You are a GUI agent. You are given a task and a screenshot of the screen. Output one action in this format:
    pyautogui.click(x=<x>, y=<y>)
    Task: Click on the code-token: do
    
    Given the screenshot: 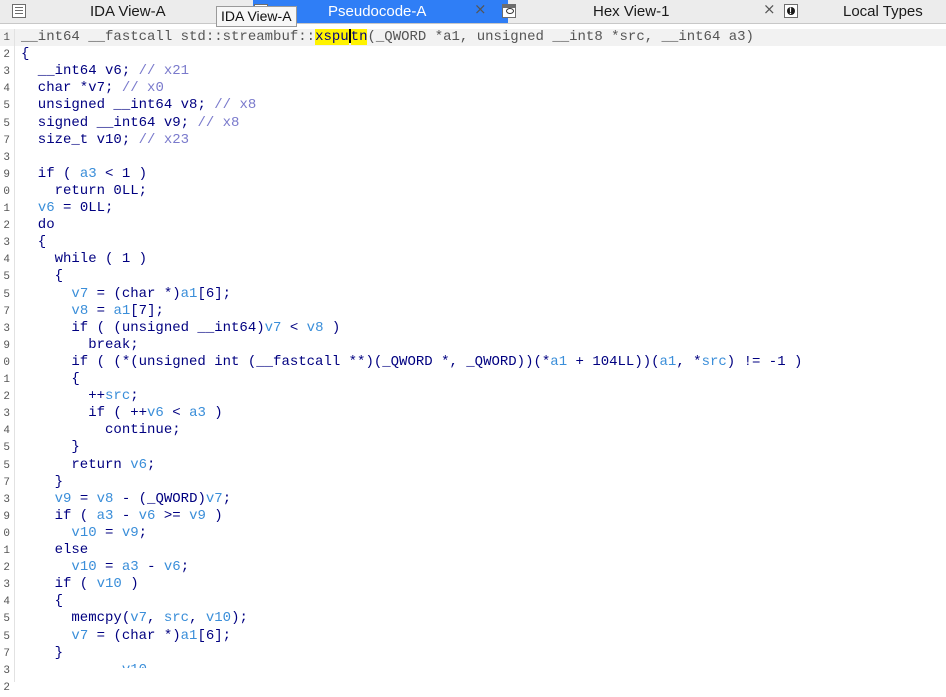 What is the action you would take?
    pyautogui.click(x=38, y=225)
    